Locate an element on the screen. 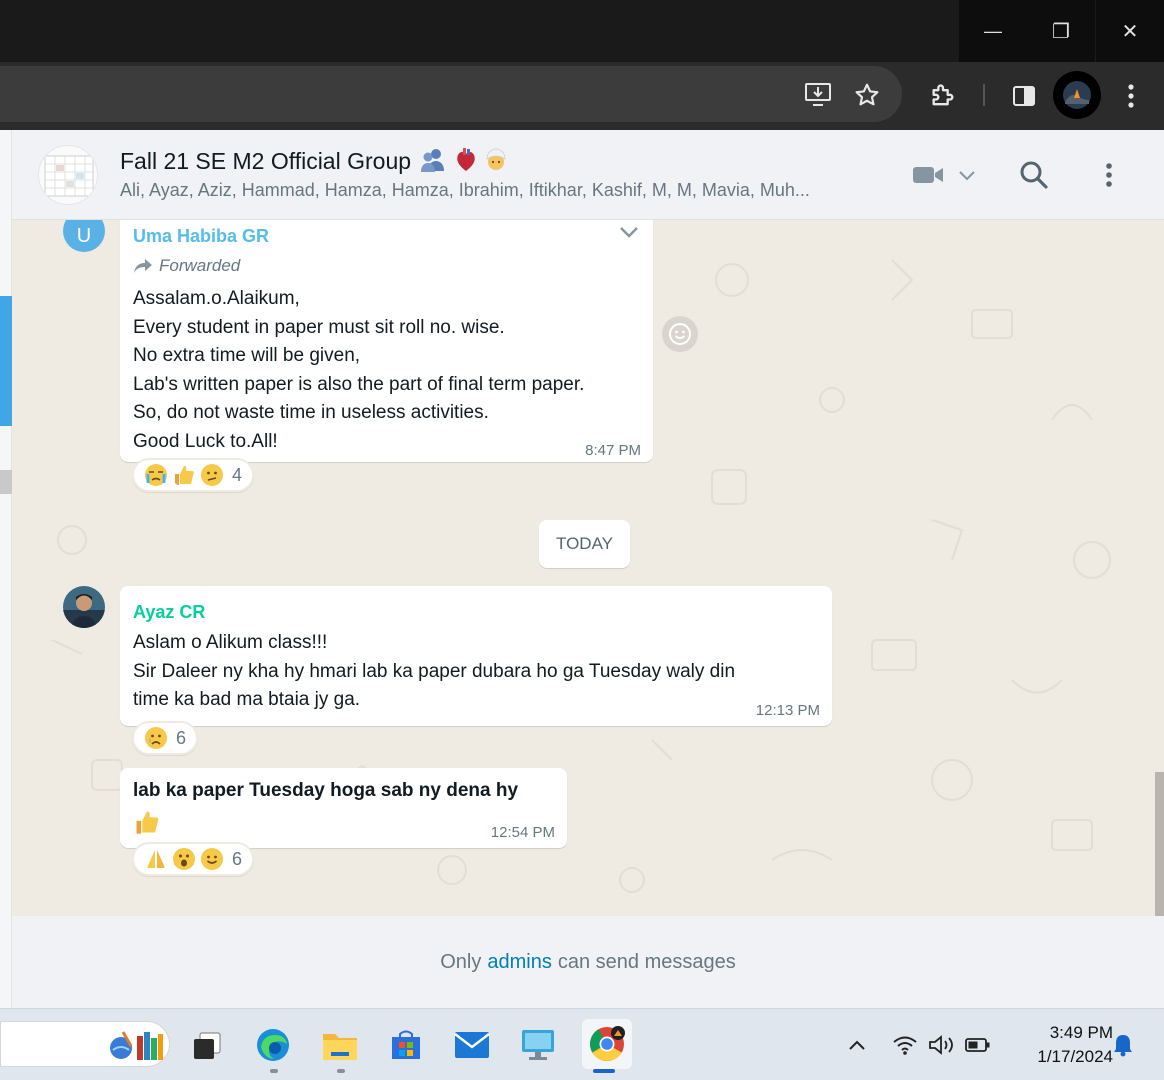 Image resolution: width=1164 pixels, height=1080 pixels. profile-photo-icon is located at coordinates (84, 607).